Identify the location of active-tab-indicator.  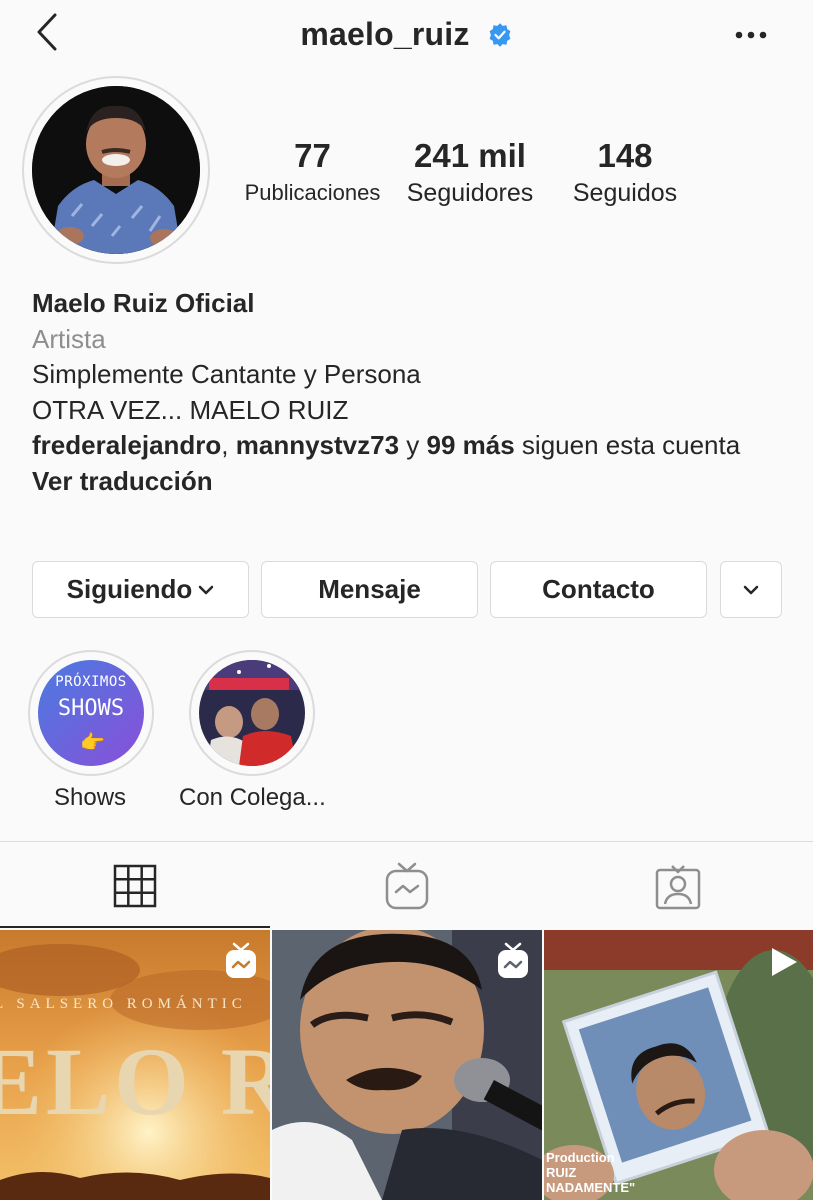
(135, 927).